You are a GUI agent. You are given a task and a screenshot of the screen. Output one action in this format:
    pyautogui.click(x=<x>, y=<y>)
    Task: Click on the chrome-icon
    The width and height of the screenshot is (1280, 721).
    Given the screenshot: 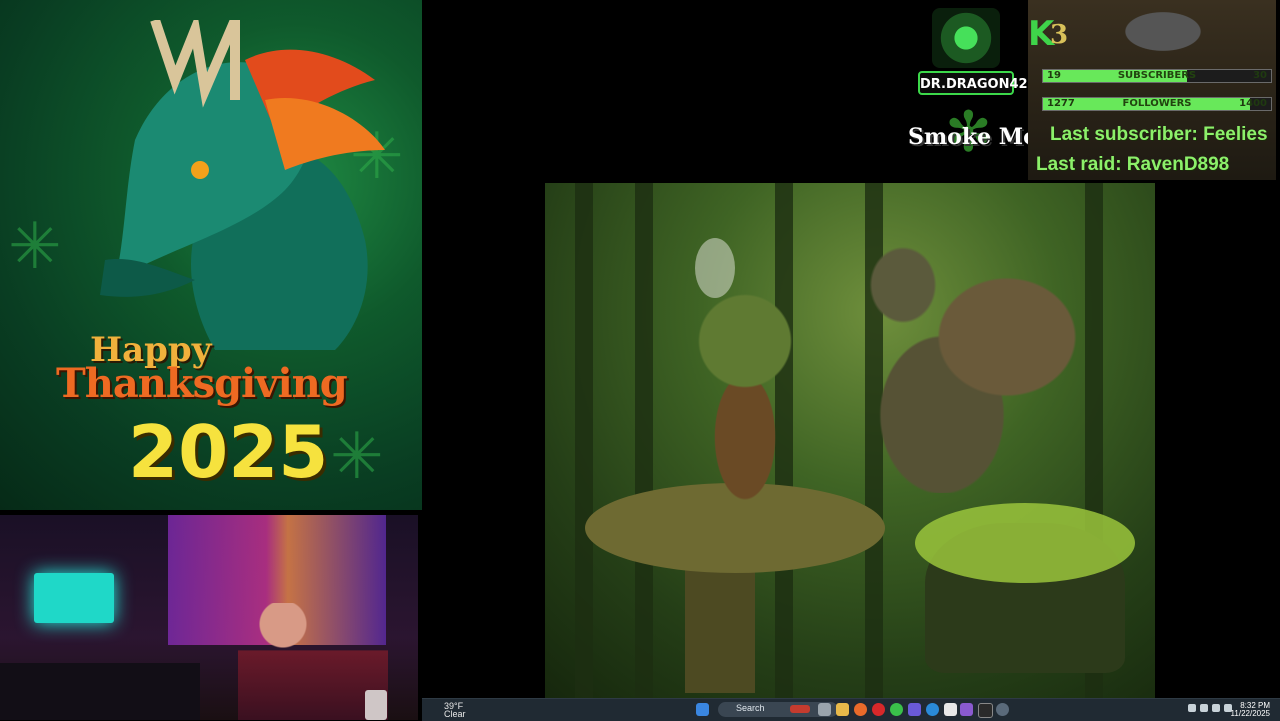 What is the action you would take?
    pyautogui.click(x=896, y=709)
    